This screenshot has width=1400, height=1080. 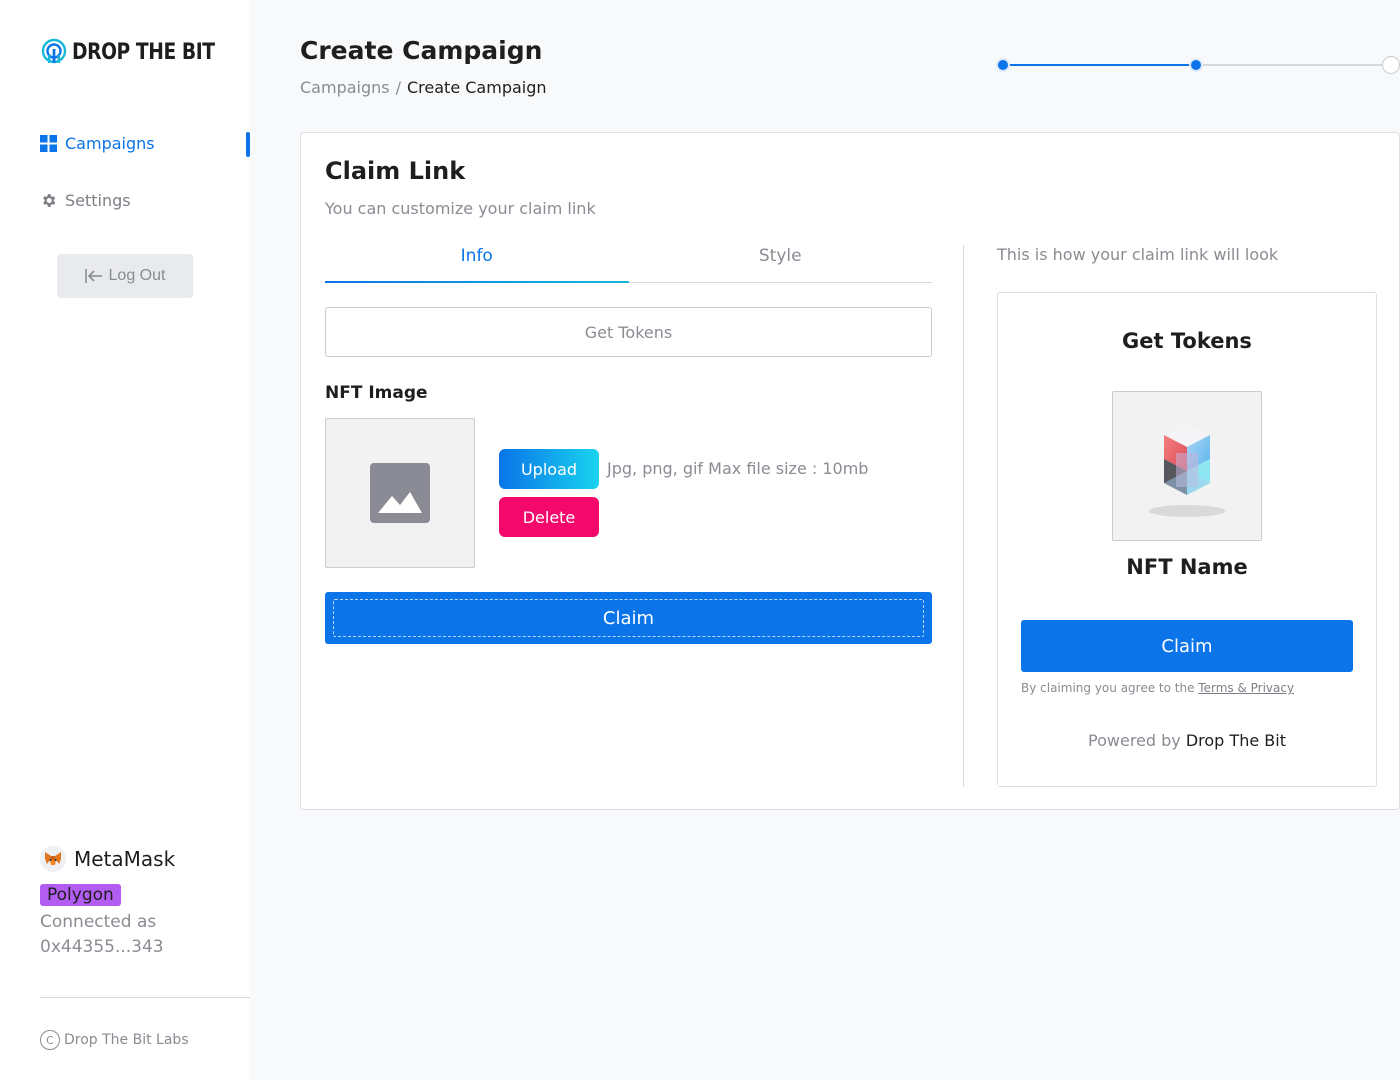 I want to click on grid-icon, so click(x=48, y=143).